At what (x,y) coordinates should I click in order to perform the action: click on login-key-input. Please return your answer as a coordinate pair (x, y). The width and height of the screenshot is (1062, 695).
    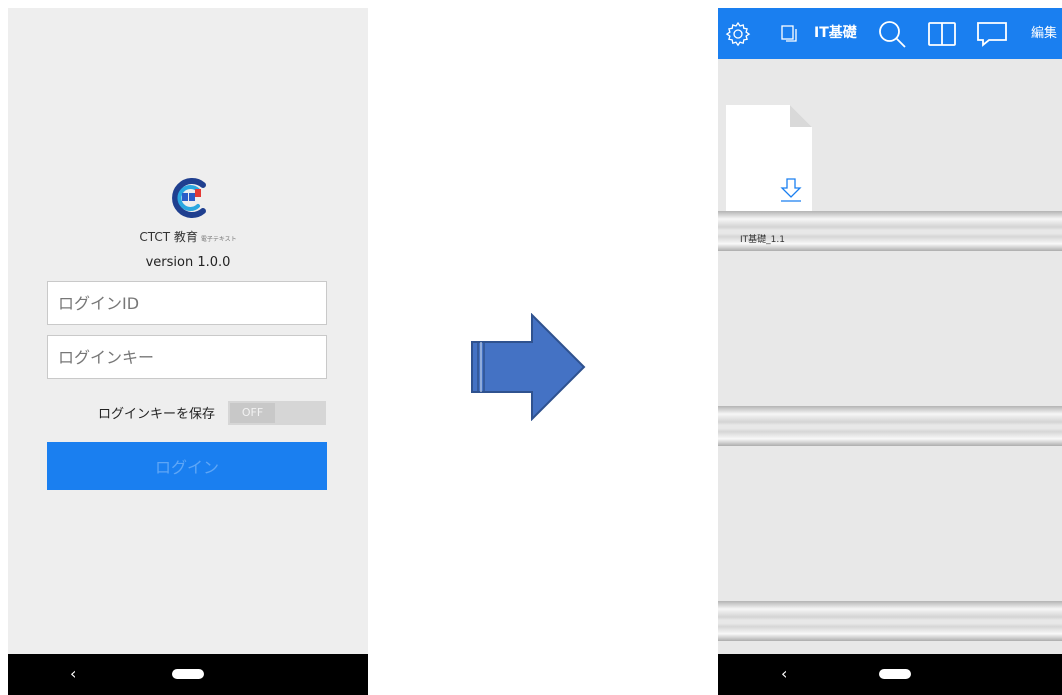
    Looking at the image, I should click on (187, 357).